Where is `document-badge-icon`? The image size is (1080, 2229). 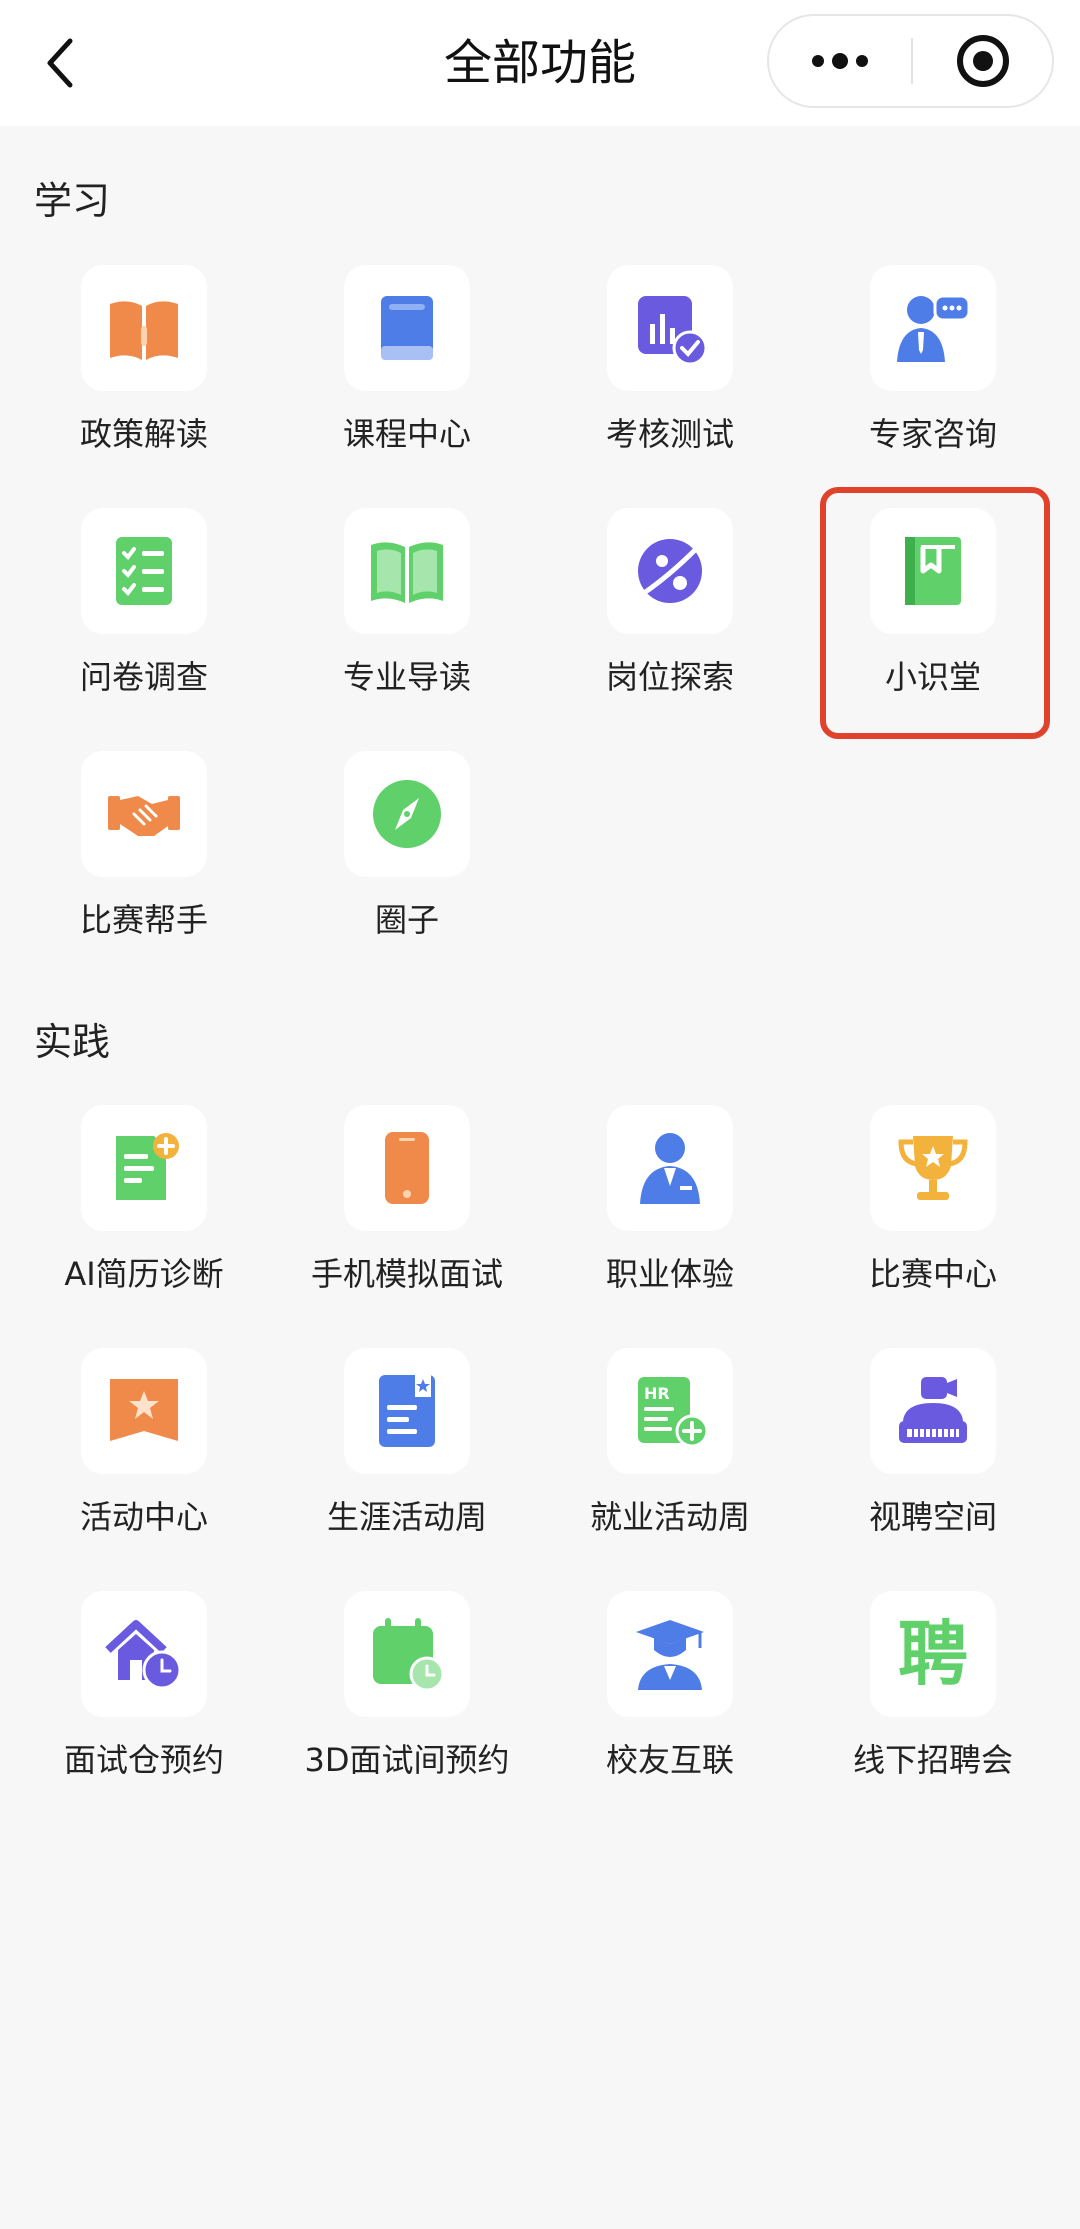 document-badge-icon is located at coordinates (407, 1411).